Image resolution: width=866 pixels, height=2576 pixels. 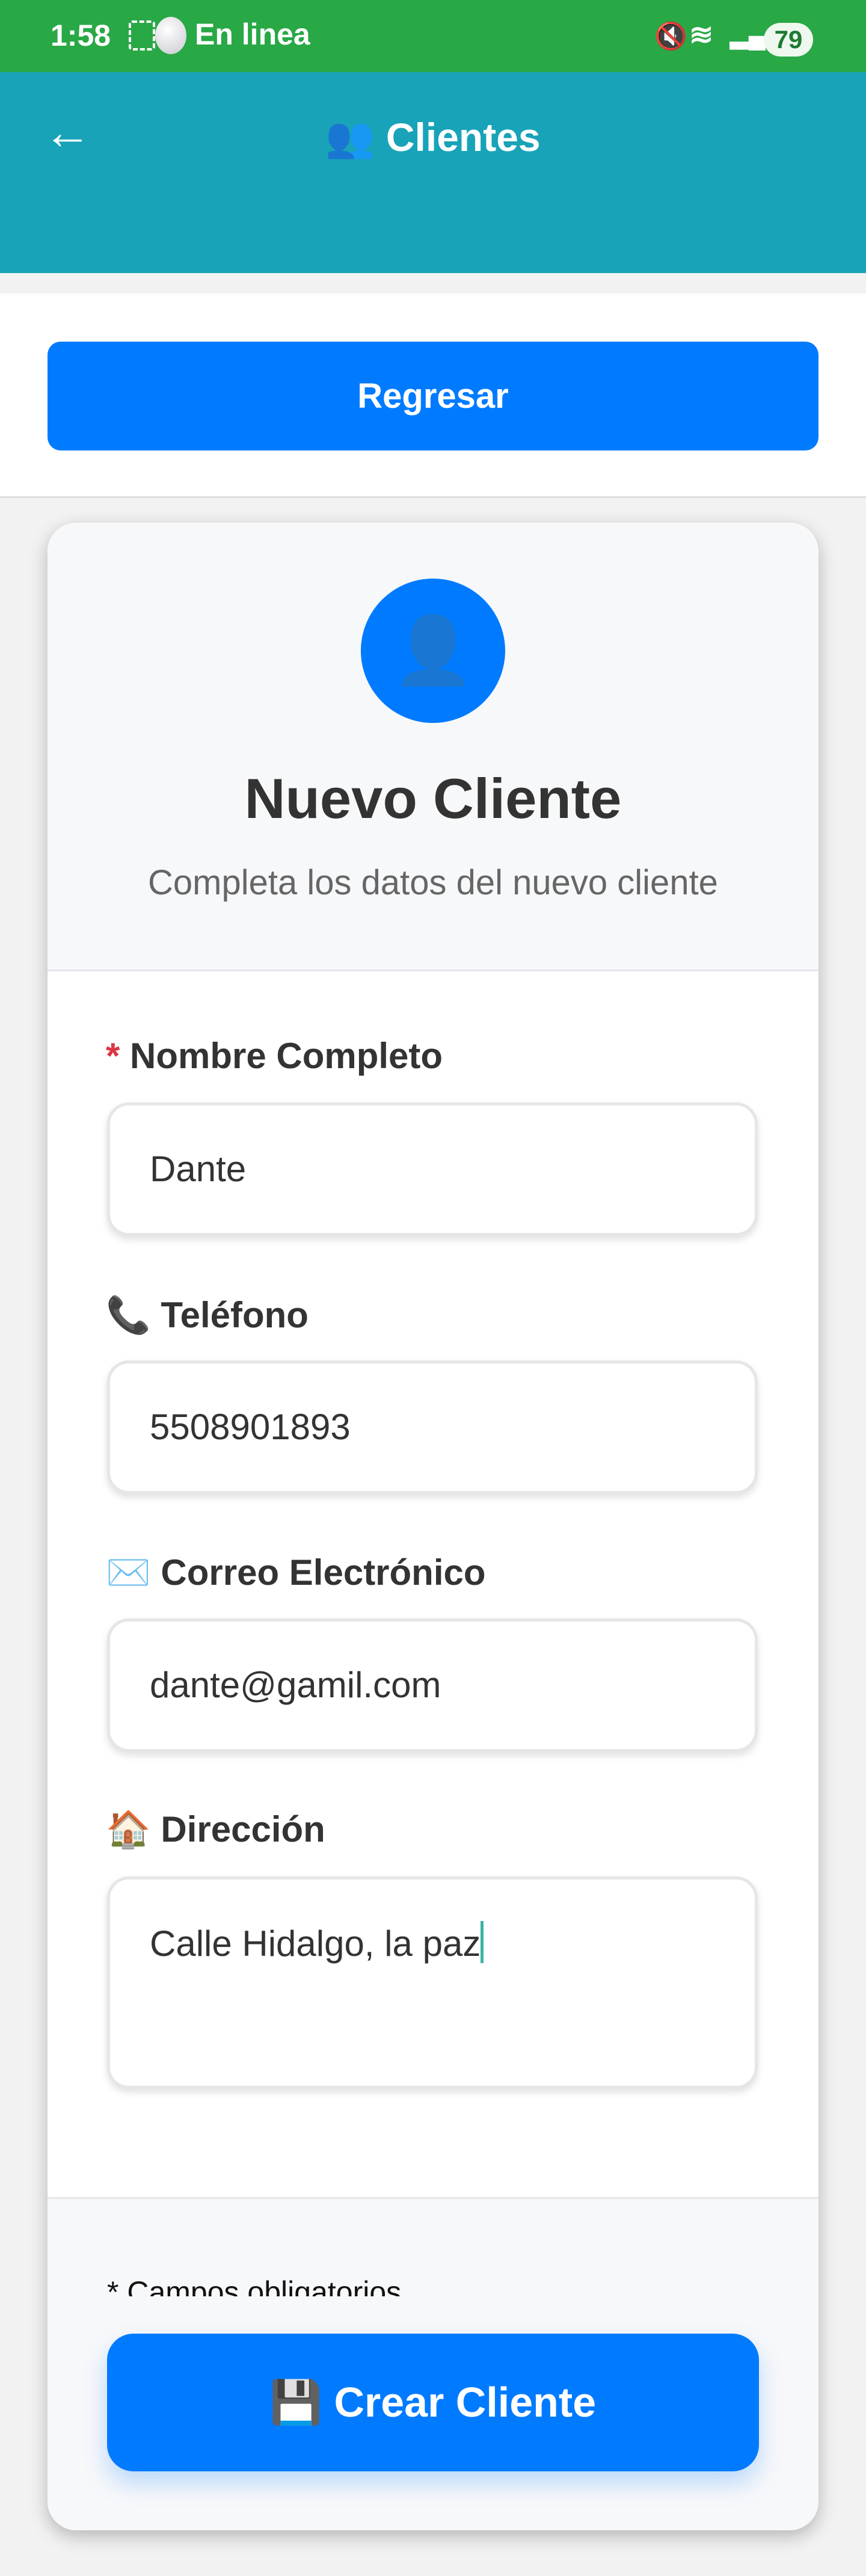 I want to click on status-bar: 1:58 En linea 🔇 ≋ ▂▄ 79, so click(x=433, y=36).